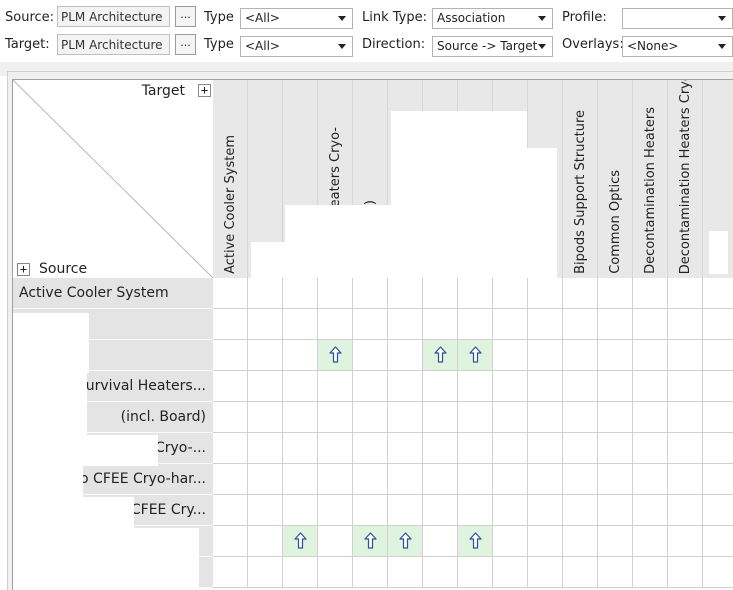 Image resolution: width=733 pixels, height=590 pixels. I want to click on link-type-dropdown: Association, so click(492, 18).